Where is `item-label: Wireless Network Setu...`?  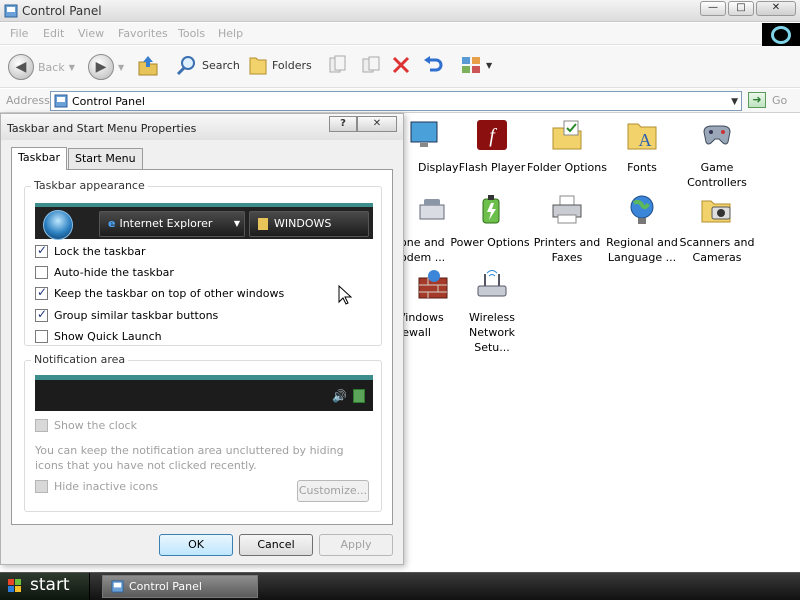
item-label: Wireless Network Setu... is located at coordinates (492, 332).